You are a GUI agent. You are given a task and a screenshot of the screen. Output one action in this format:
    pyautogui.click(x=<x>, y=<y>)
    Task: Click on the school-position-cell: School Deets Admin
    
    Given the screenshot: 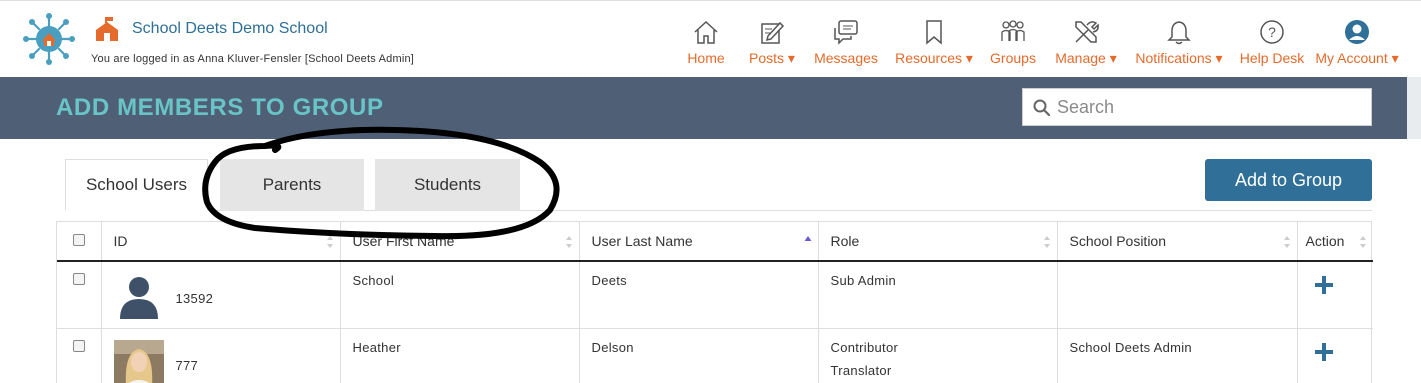 What is the action you would take?
    pyautogui.click(x=1177, y=355)
    